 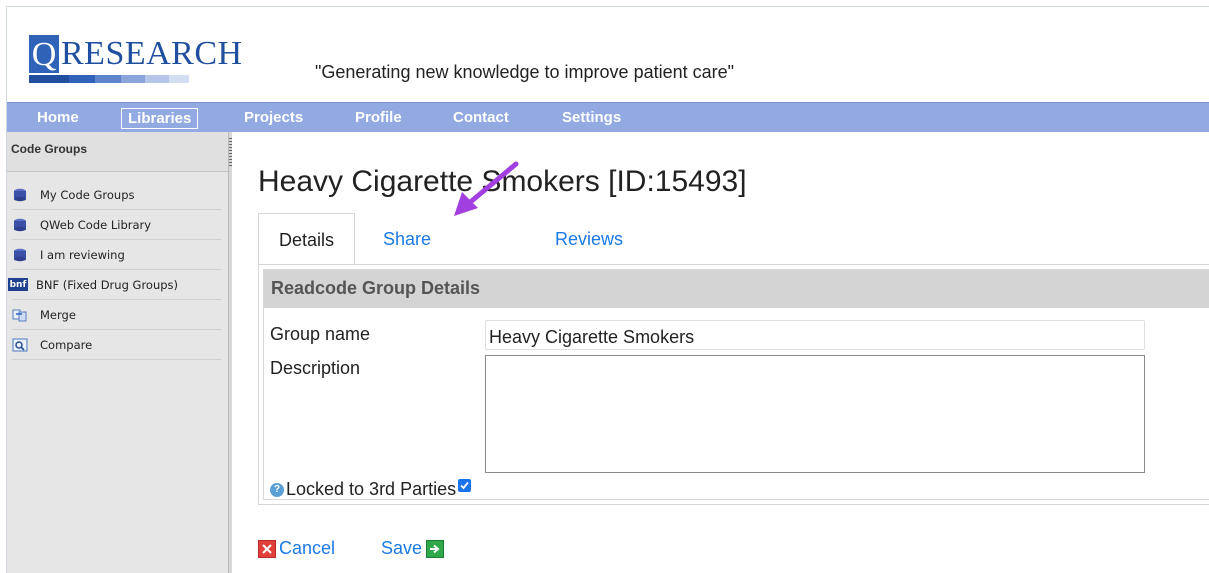 What do you see at coordinates (435, 548) in the screenshot?
I see `arrow-right-icon` at bounding box center [435, 548].